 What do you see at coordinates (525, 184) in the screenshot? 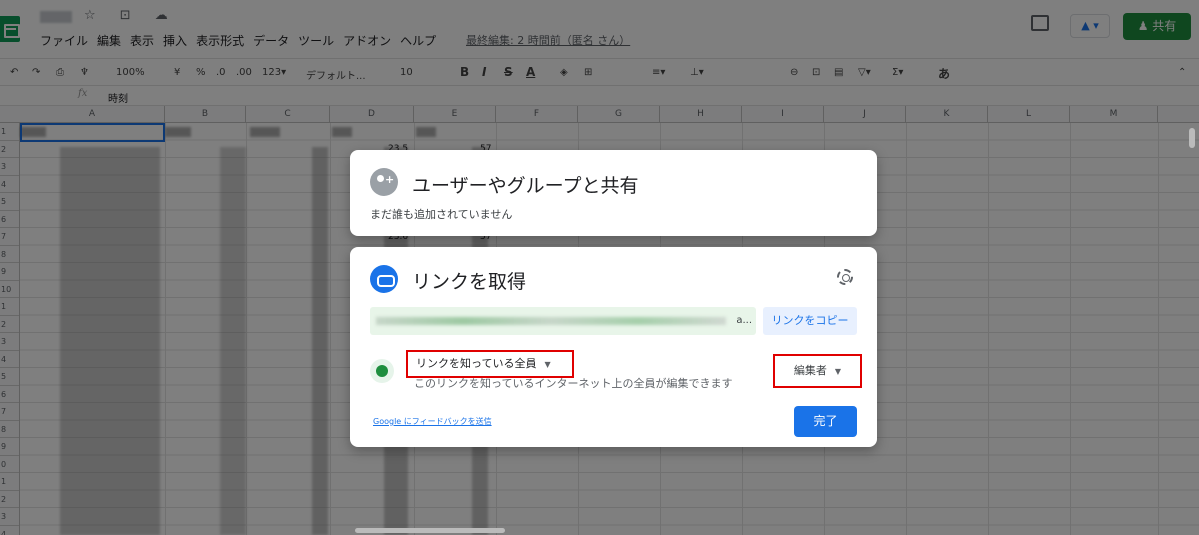
I see `share-dialog-title: ユーザーやグループと共有` at bounding box center [525, 184].